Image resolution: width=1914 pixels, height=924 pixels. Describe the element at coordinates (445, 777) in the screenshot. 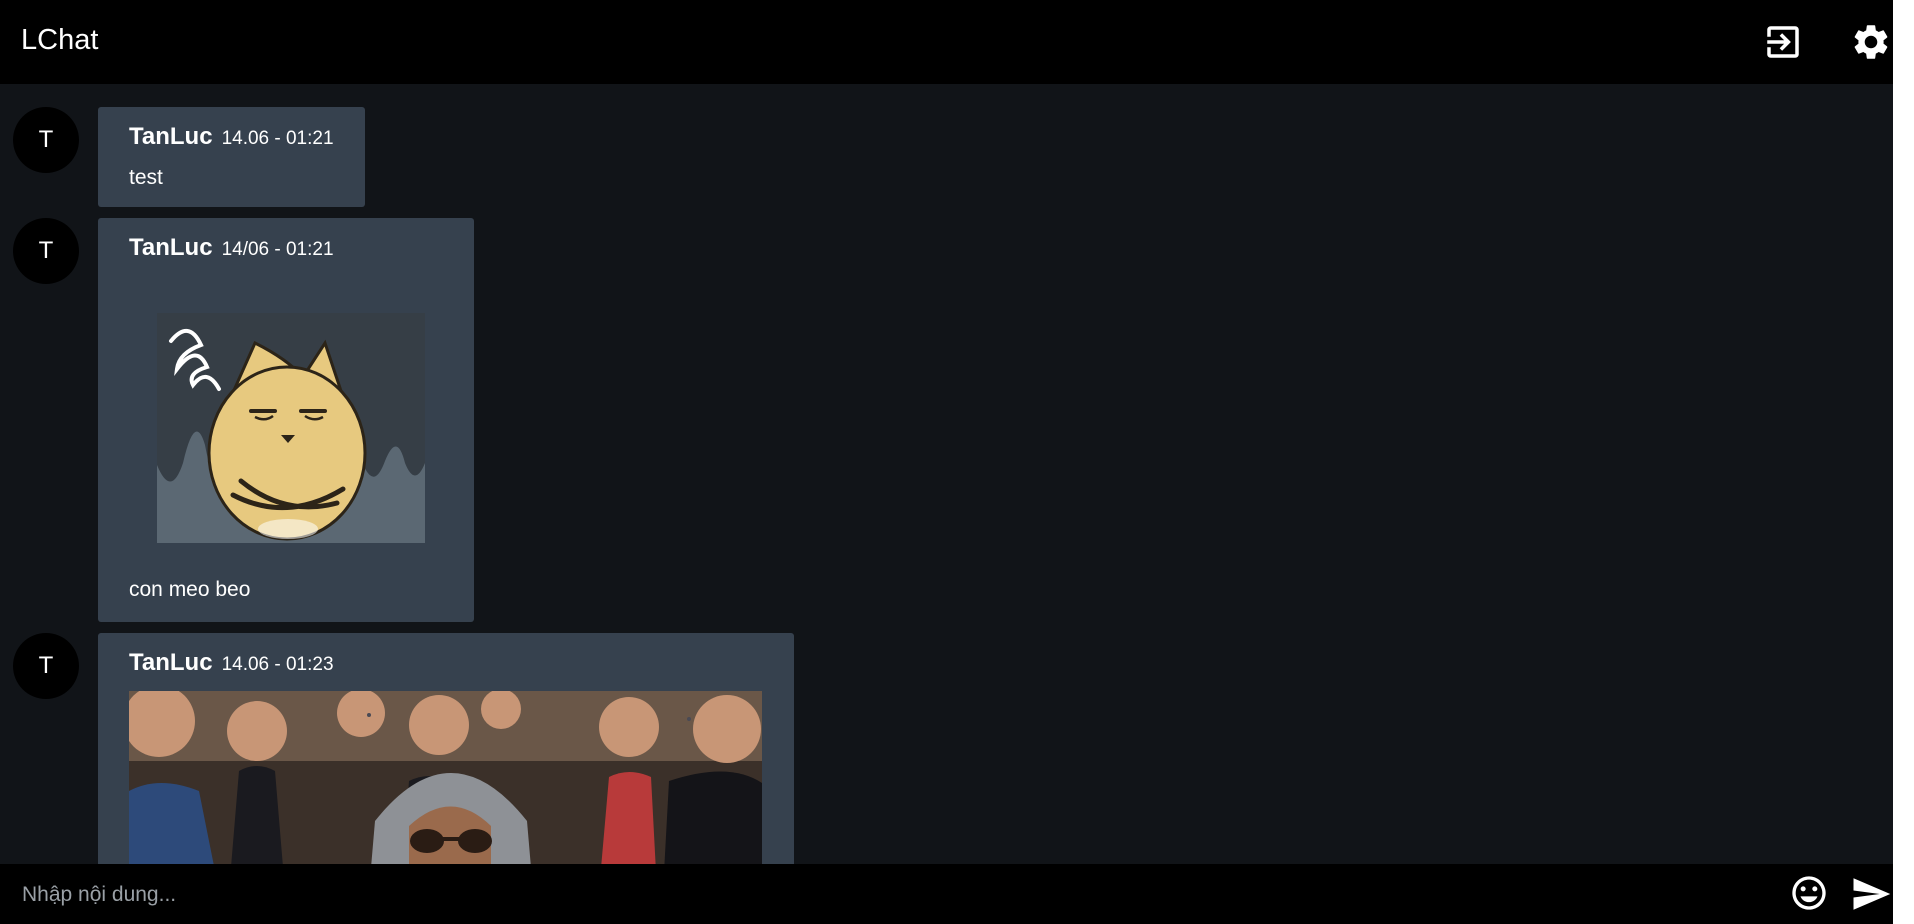

I see `audience-gif` at that location.